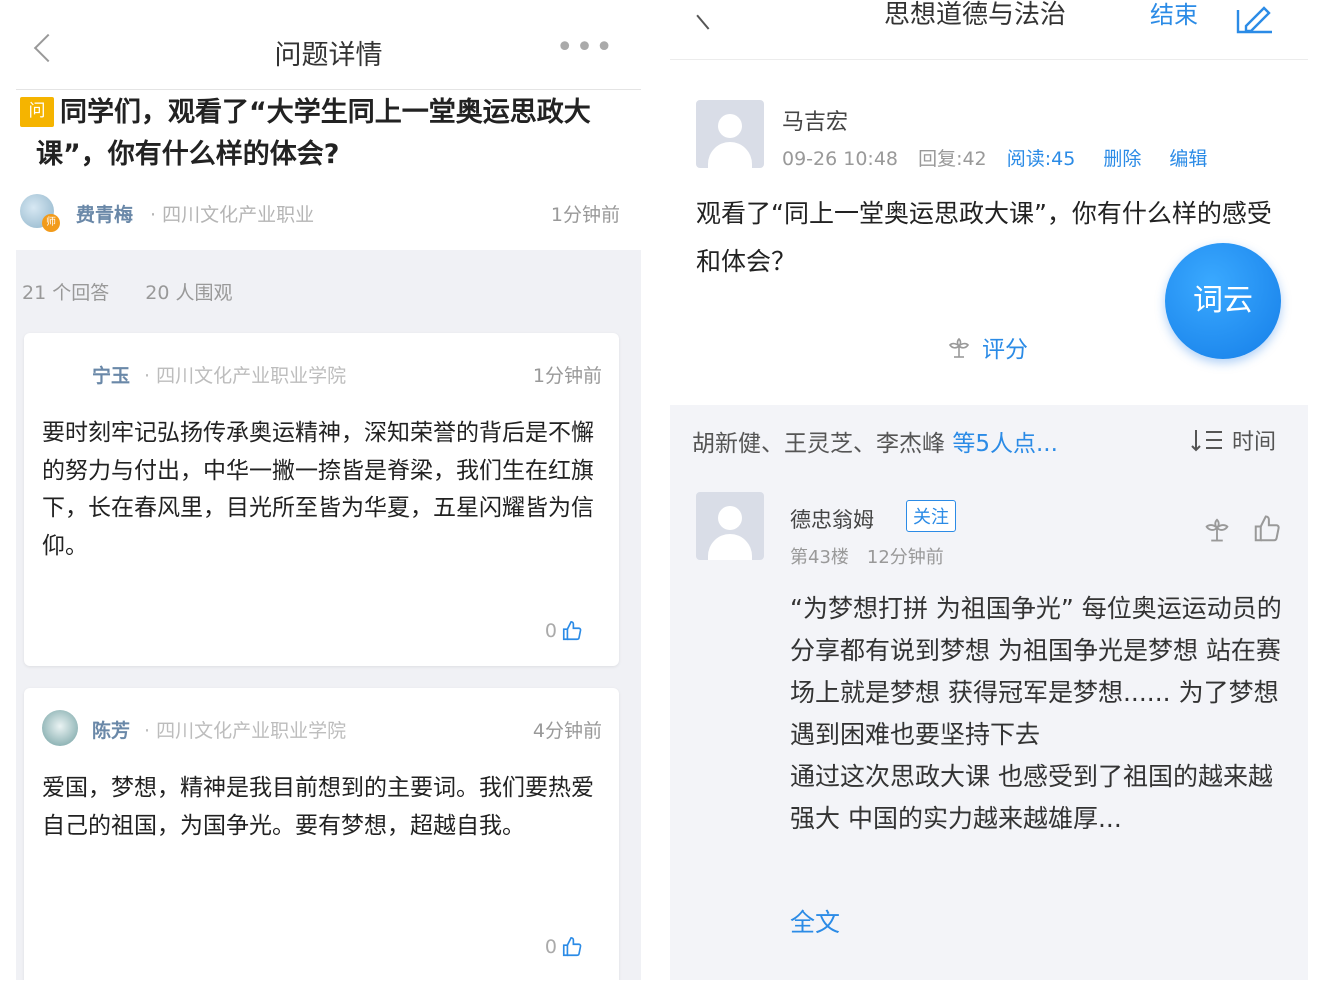 The image size is (1324, 993). Describe the element at coordinates (840, 159) in the screenshot. I see `post-date: 09-26 10:48` at that location.